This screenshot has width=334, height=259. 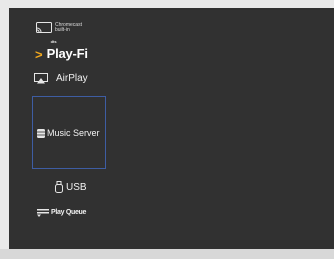 I want to click on cast-icon, so click(x=44, y=27).